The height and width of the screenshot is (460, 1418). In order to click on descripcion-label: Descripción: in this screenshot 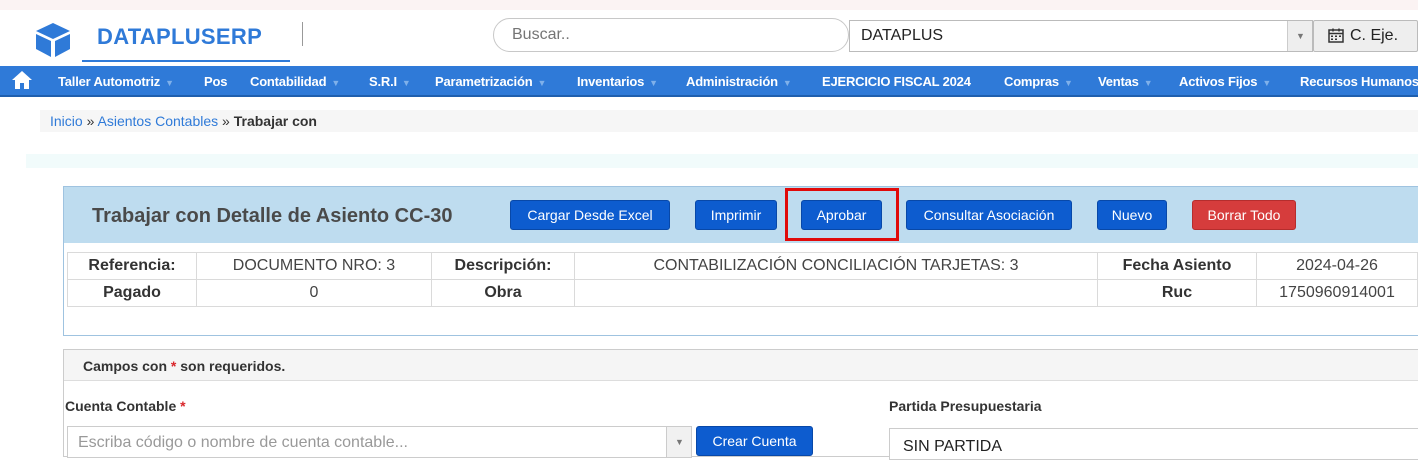, I will do `click(503, 266)`.